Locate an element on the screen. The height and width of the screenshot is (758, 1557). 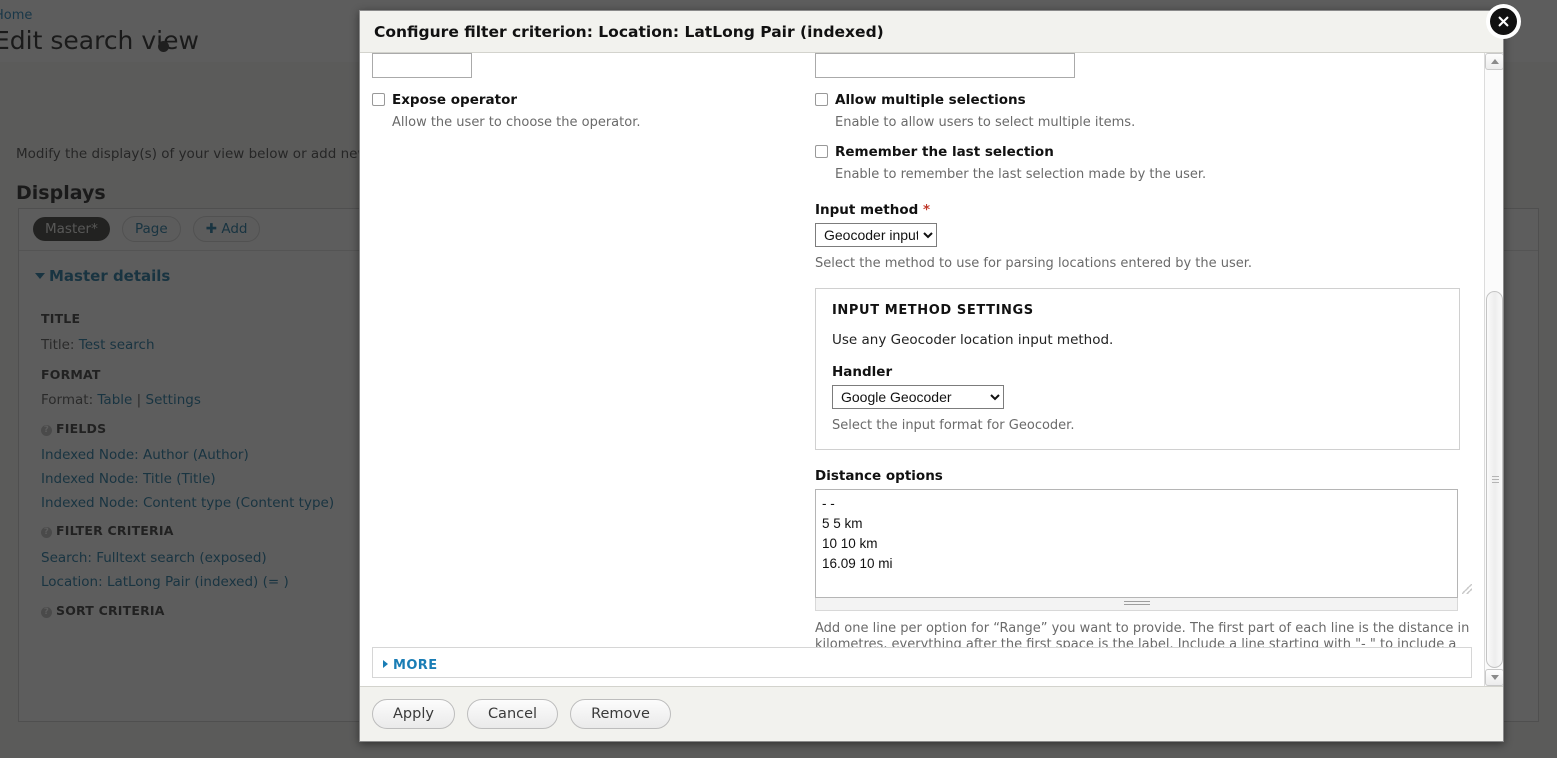
handler-select: Google Geocoder is located at coordinates (918, 397).